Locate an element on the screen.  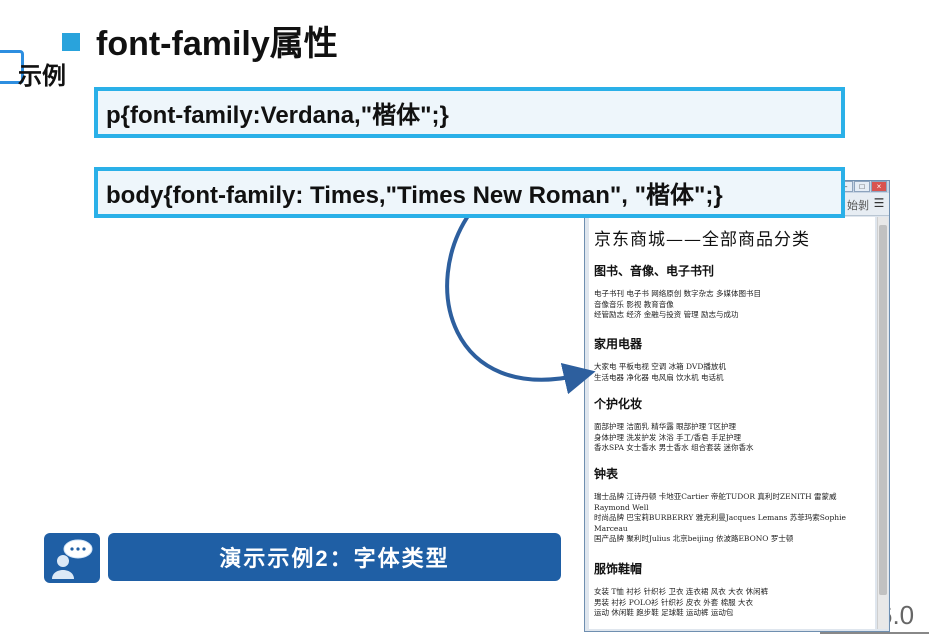
section-line: 身体护理 洗发护发 沐浴 手工/香皂 手足护理 is located at coordinates (668, 437).